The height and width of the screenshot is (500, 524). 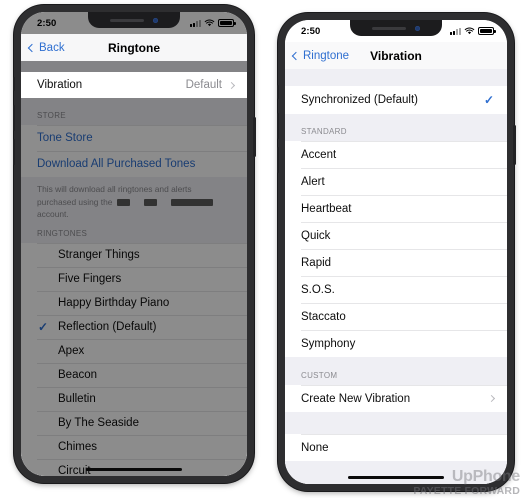 What do you see at coordinates (60, 85) in the screenshot?
I see `vibration-label: Vibration` at bounding box center [60, 85].